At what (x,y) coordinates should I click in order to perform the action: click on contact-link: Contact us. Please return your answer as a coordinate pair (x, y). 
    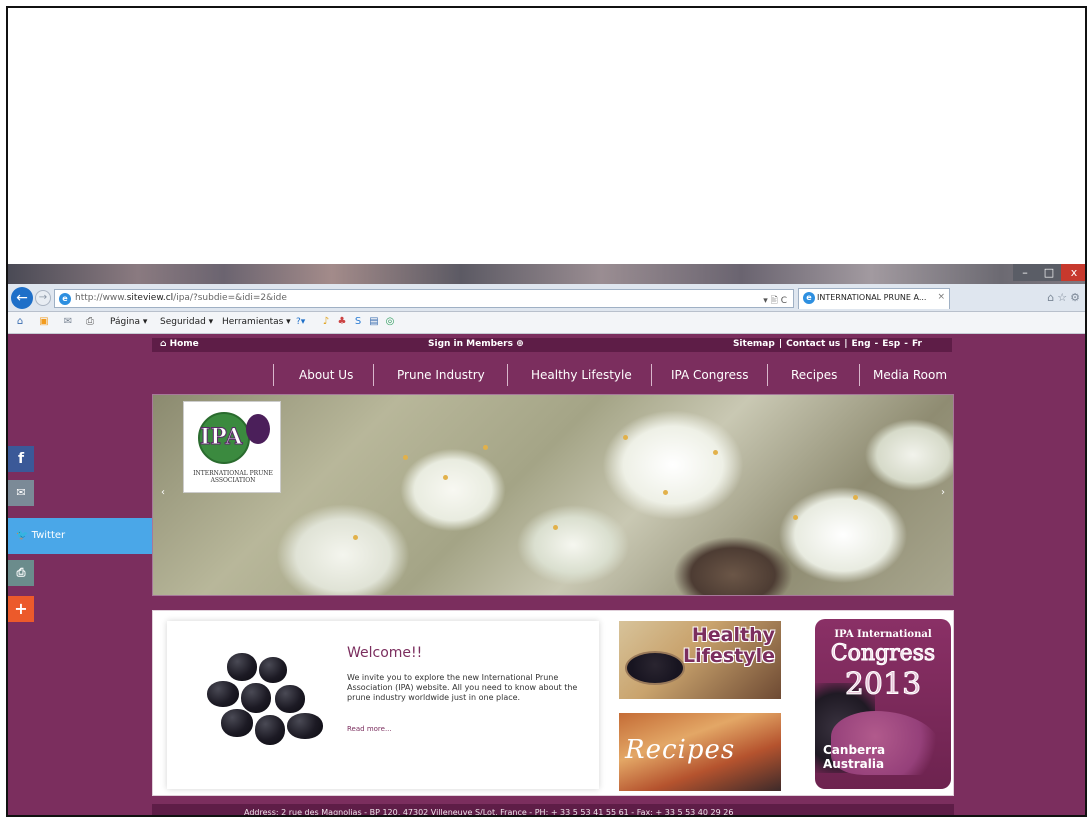
    Looking at the image, I should click on (813, 344).